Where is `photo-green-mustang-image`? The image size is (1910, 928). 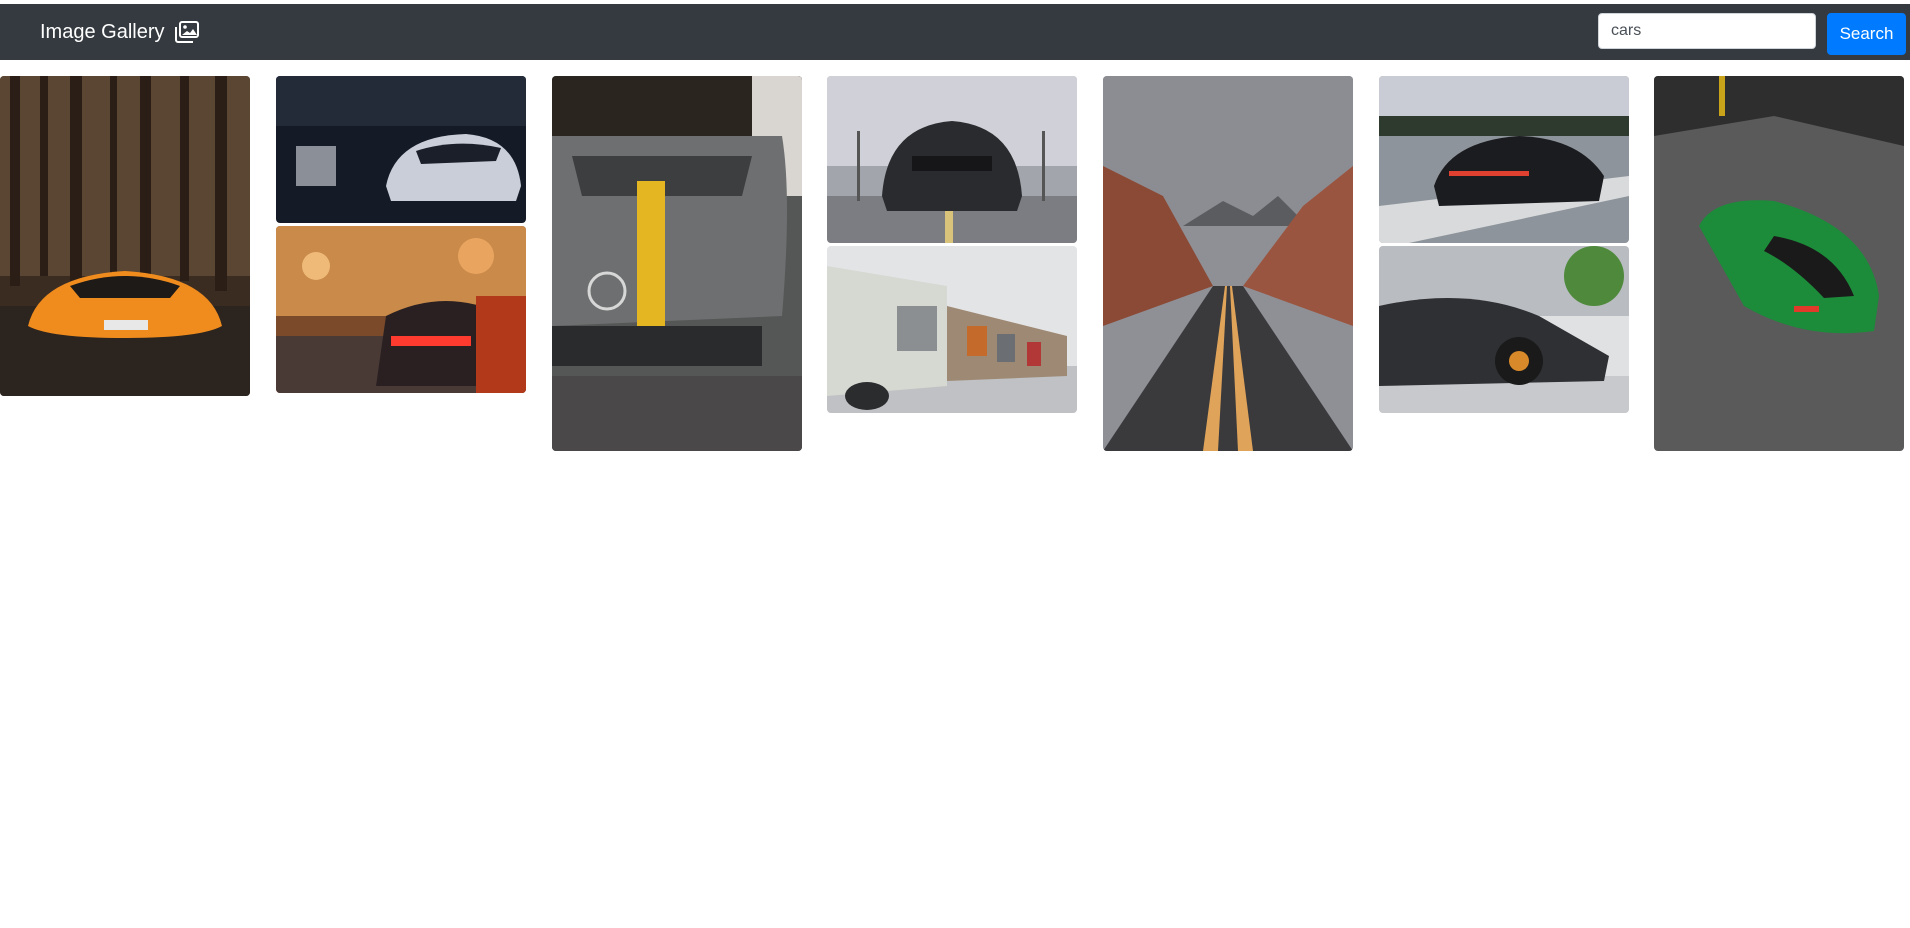
photo-green-mustang-image is located at coordinates (1779, 263).